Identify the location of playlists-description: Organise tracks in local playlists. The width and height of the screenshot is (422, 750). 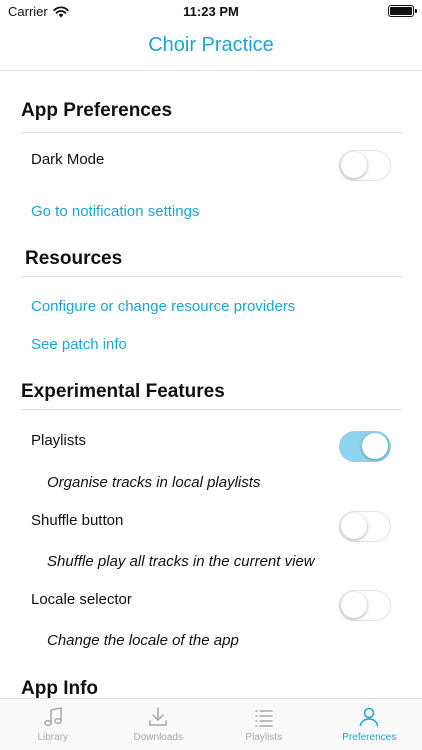
(154, 482).